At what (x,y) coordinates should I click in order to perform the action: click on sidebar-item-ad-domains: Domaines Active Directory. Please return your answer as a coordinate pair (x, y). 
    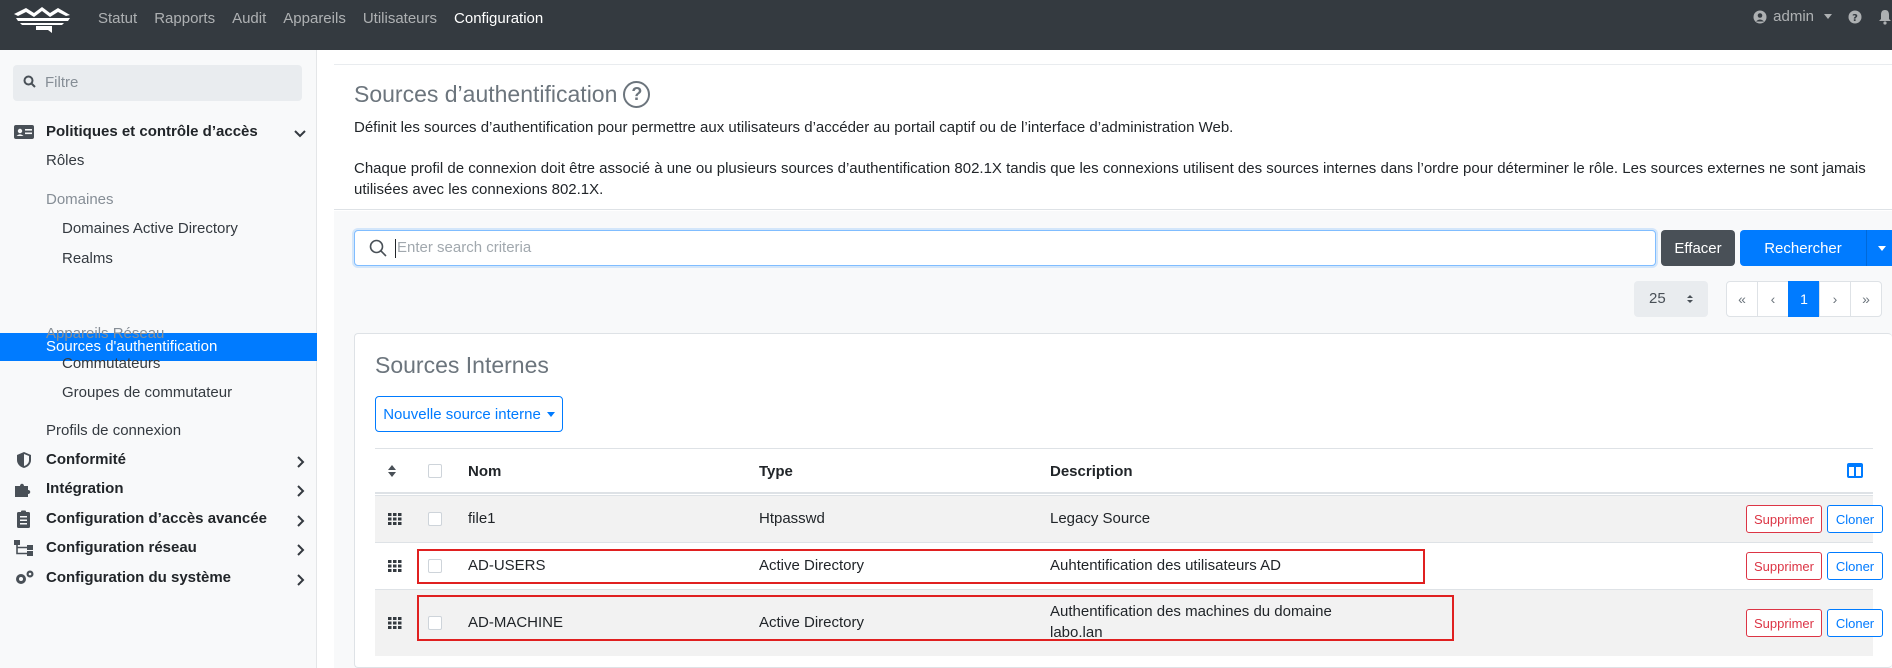
    Looking at the image, I should click on (150, 228).